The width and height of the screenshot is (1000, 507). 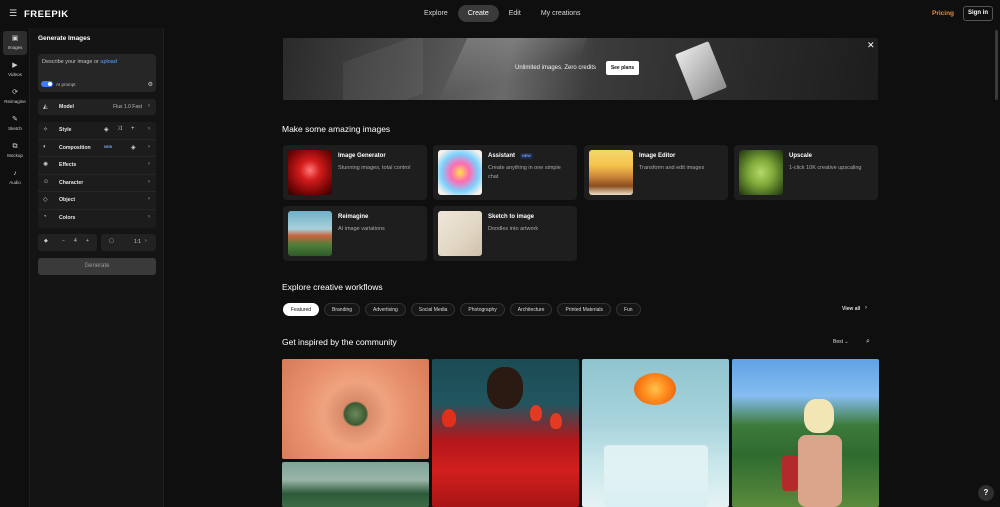 What do you see at coordinates (846, 342) in the screenshot?
I see `chevron-down-icon: ⌄` at bounding box center [846, 342].